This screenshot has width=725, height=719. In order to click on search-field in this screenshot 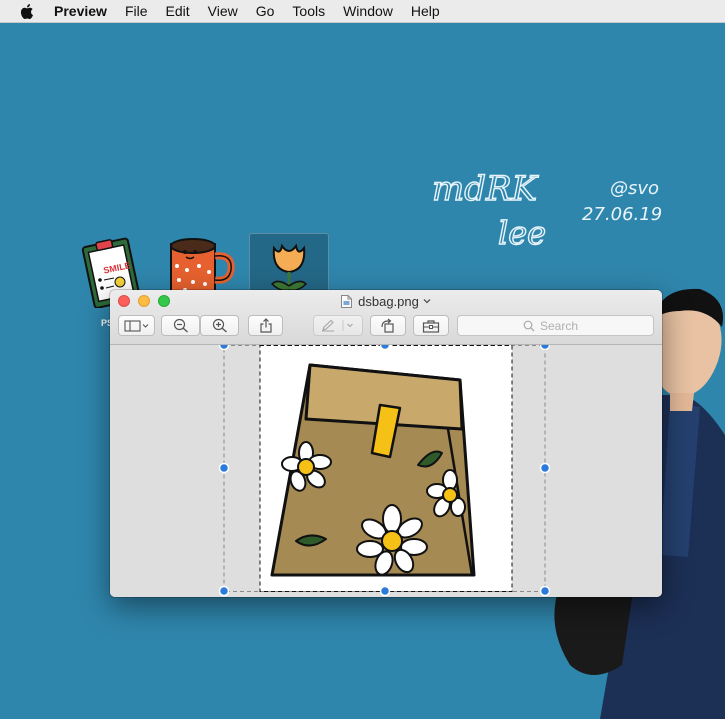, I will do `click(555, 325)`.